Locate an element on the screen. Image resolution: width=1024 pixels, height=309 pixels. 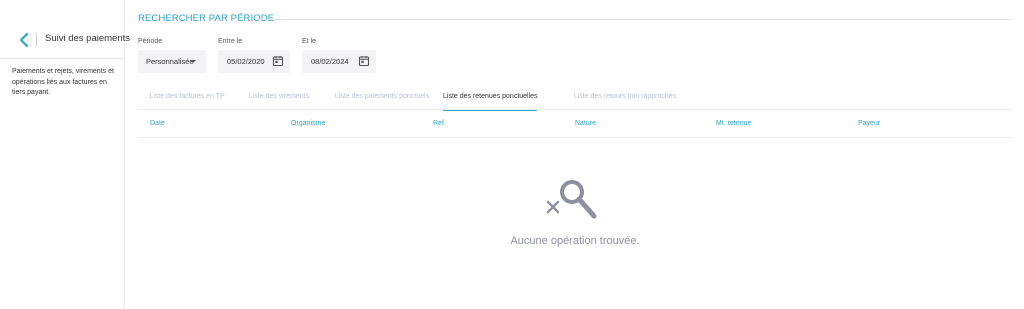
sidebar-header: Suivi des paiements is located at coordinates (65, 40).